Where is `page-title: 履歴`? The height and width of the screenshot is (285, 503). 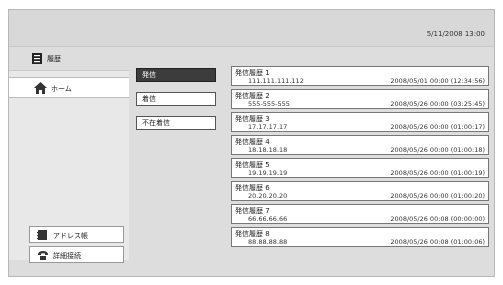
page-title: 履歴 is located at coordinates (54, 59).